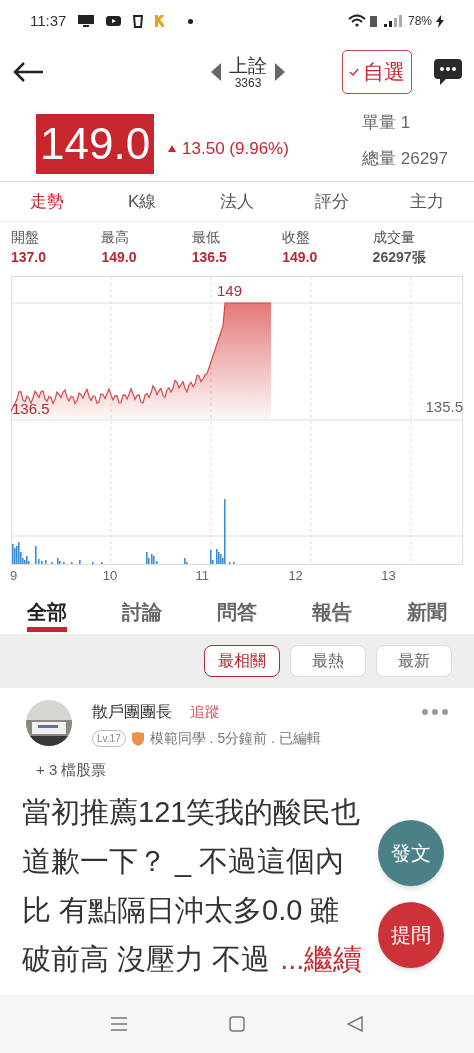  Describe the element at coordinates (237, 1024) in the screenshot. I see `home-square-icon` at that location.